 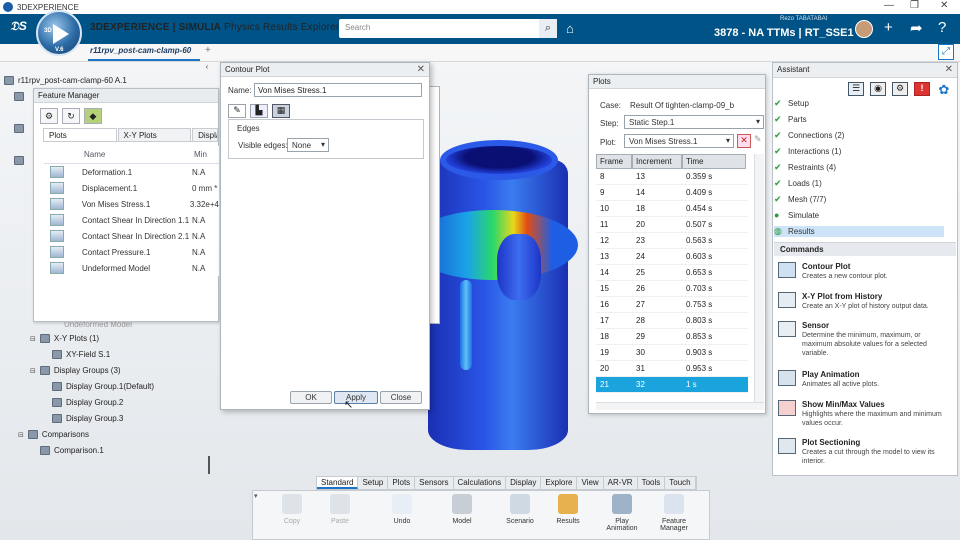 I want to click on command-item: Play Animation Animates all active plots., so click(x=863, y=385).